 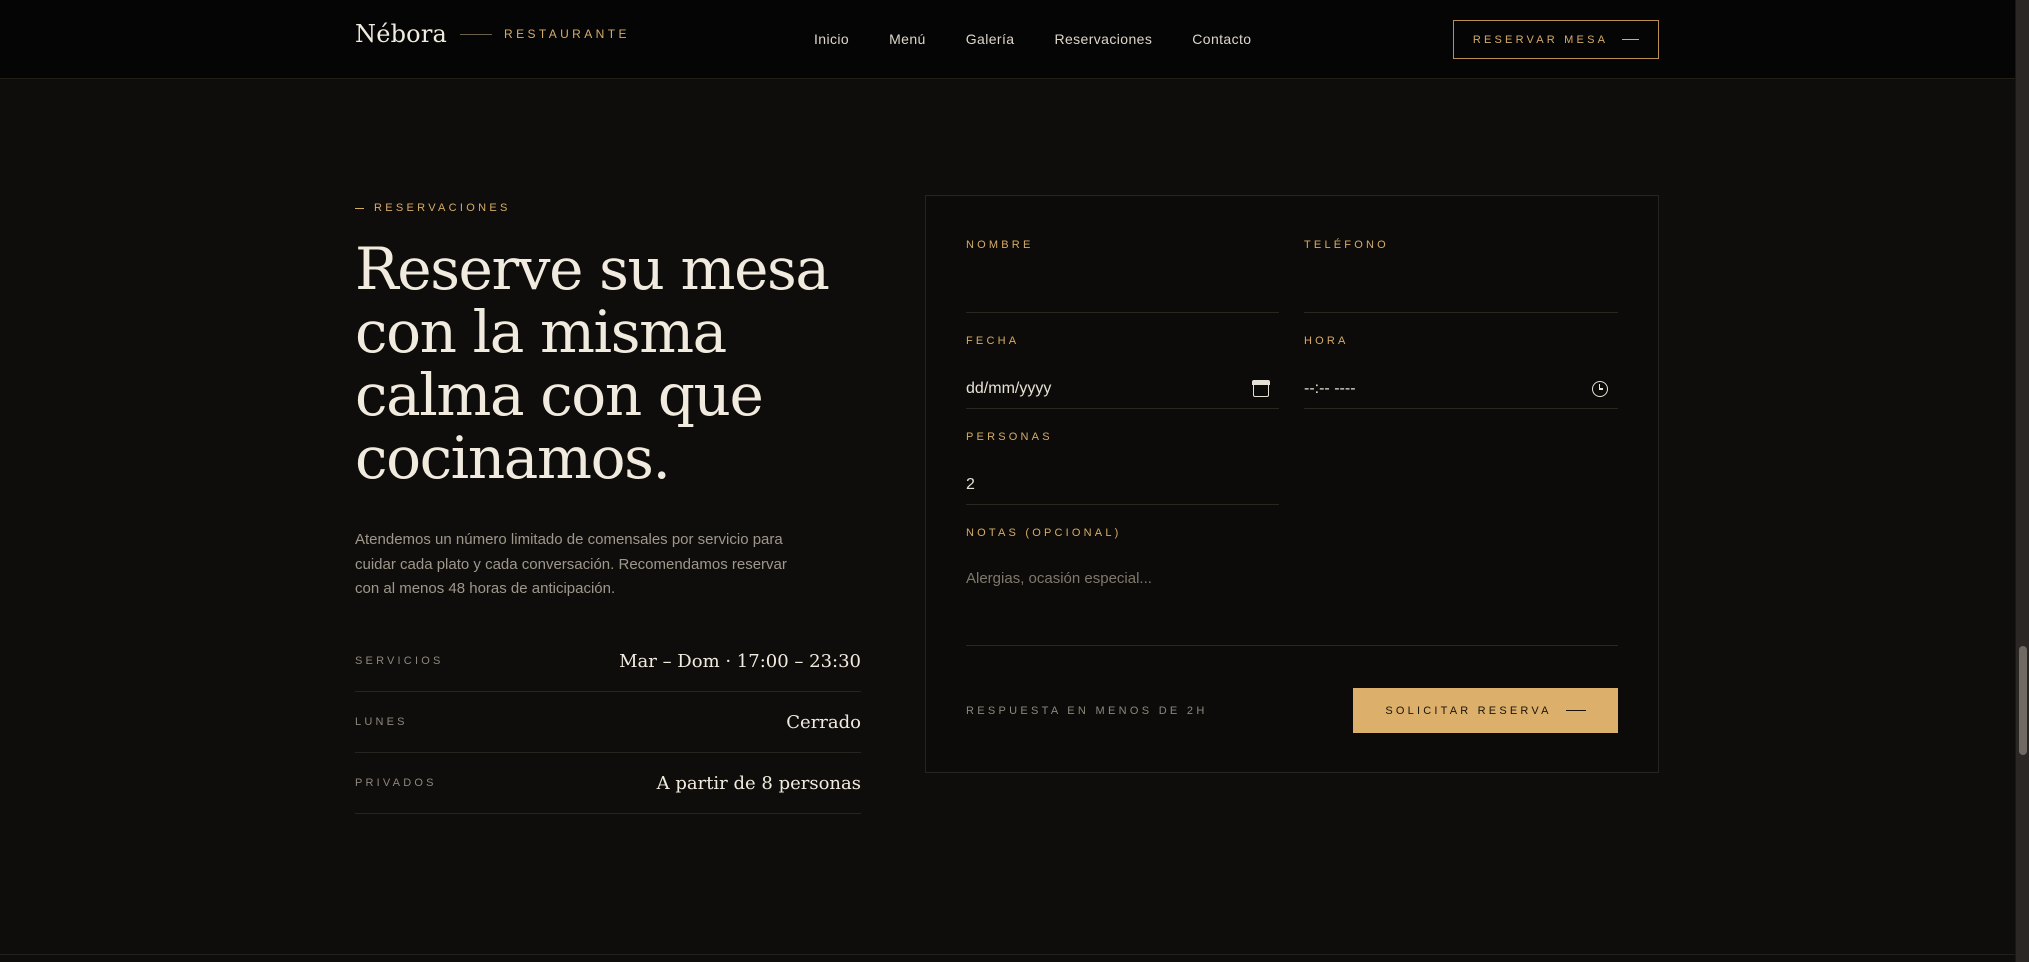 I want to click on hora-input: --:-- ----, so click(x=1461, y=389).